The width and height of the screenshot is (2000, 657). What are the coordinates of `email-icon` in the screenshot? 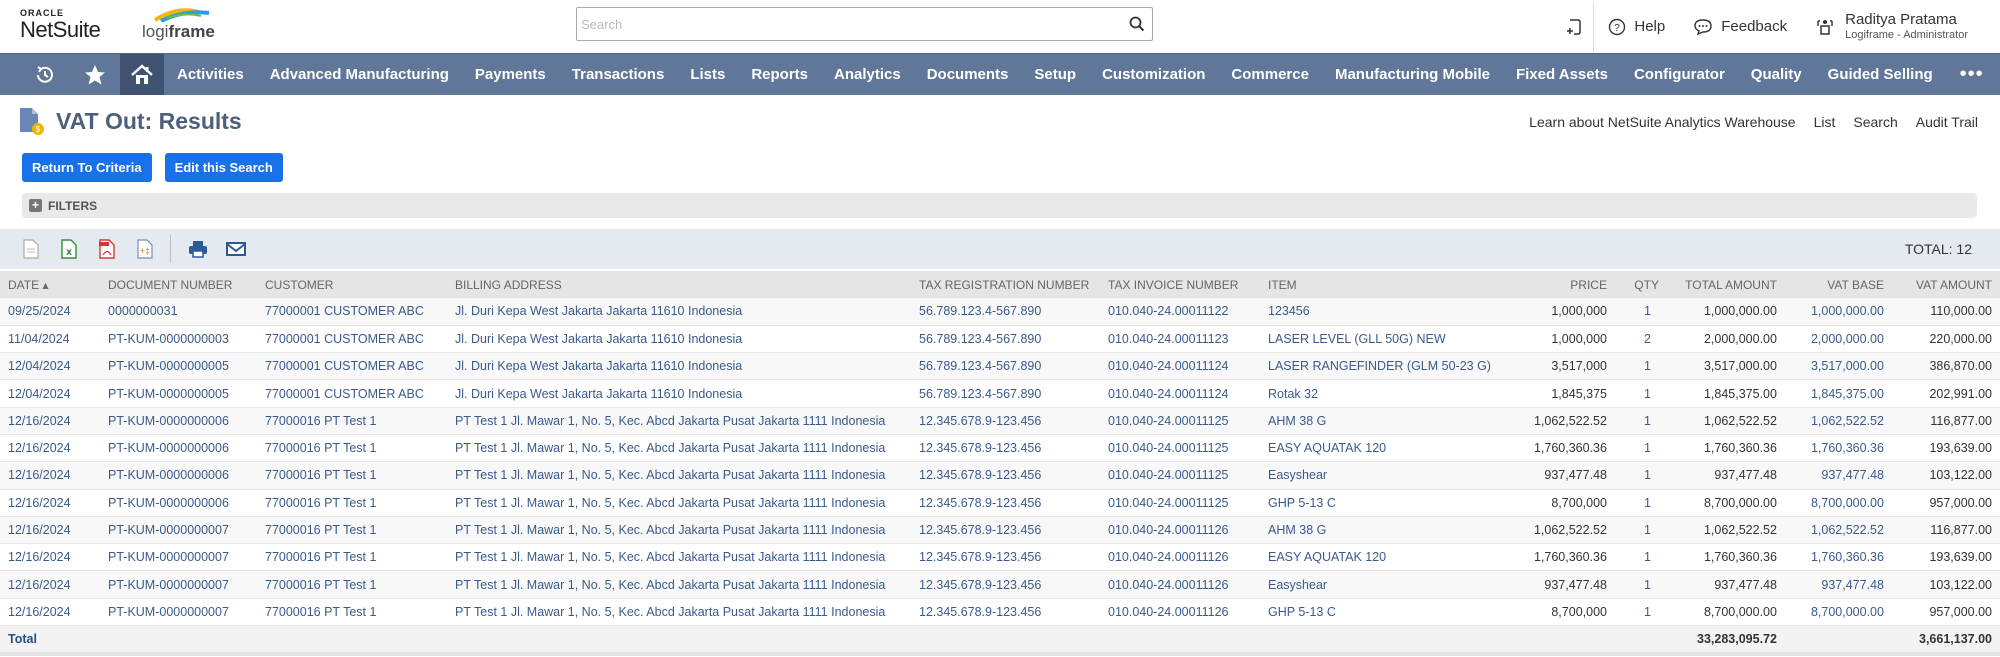 It's located at (236, 249).